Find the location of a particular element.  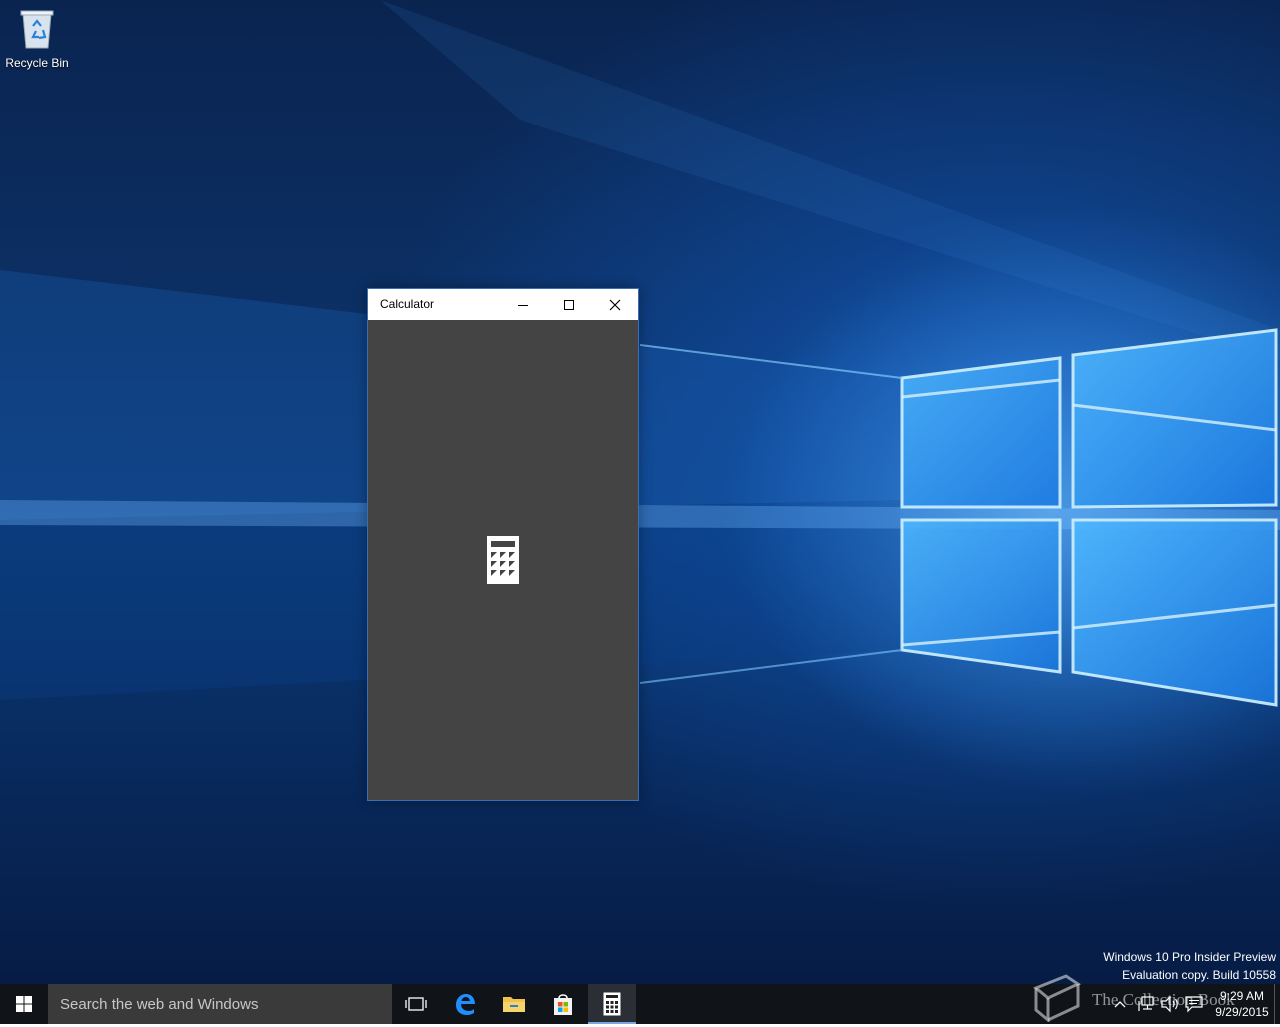

collection-book-logo is located at coordinates (1056, 1000).